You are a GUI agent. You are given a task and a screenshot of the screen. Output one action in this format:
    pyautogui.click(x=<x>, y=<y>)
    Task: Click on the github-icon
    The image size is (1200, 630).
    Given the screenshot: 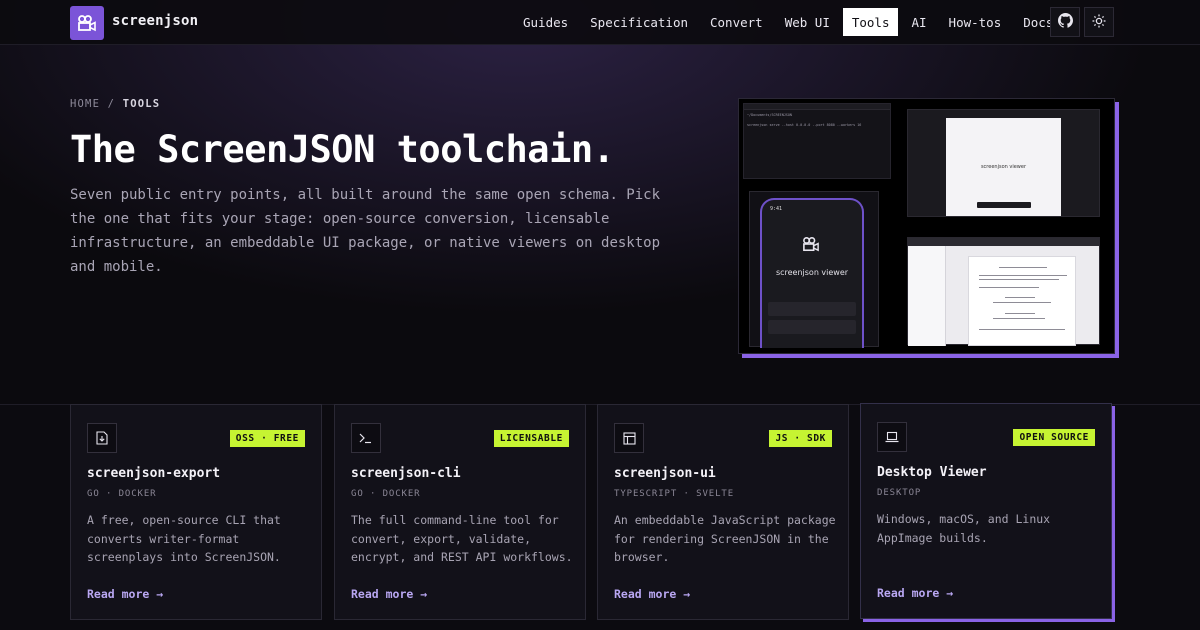 What is the action you would take?
    pyautogui.click(x=1065, y=22)
    